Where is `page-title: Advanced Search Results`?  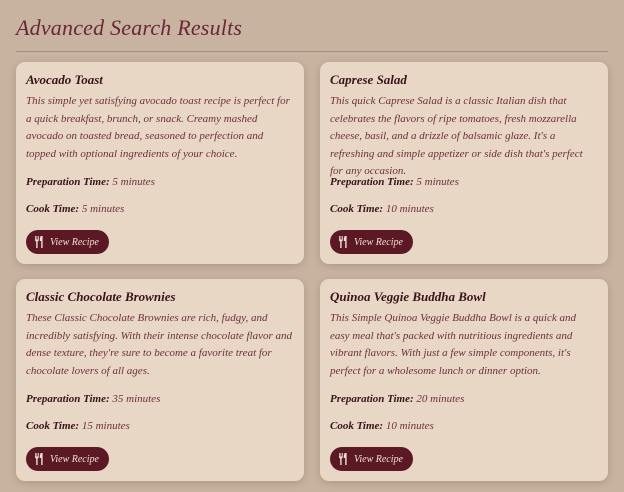 page-title: Advanced Search Results is located at coordinates (129, 27).